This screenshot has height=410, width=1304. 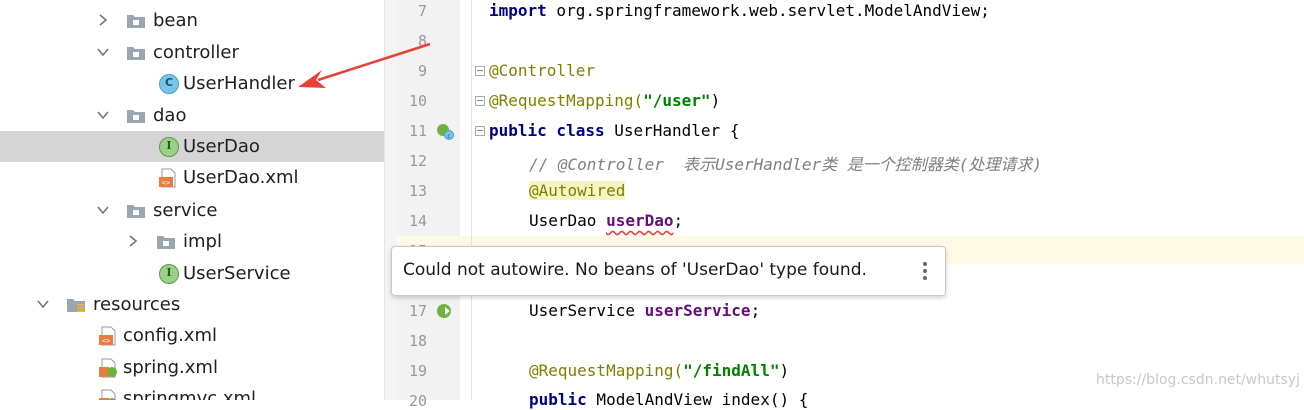 I want to click on tree-item-userhandler: C UserHandler, so click(x=192, y=83).